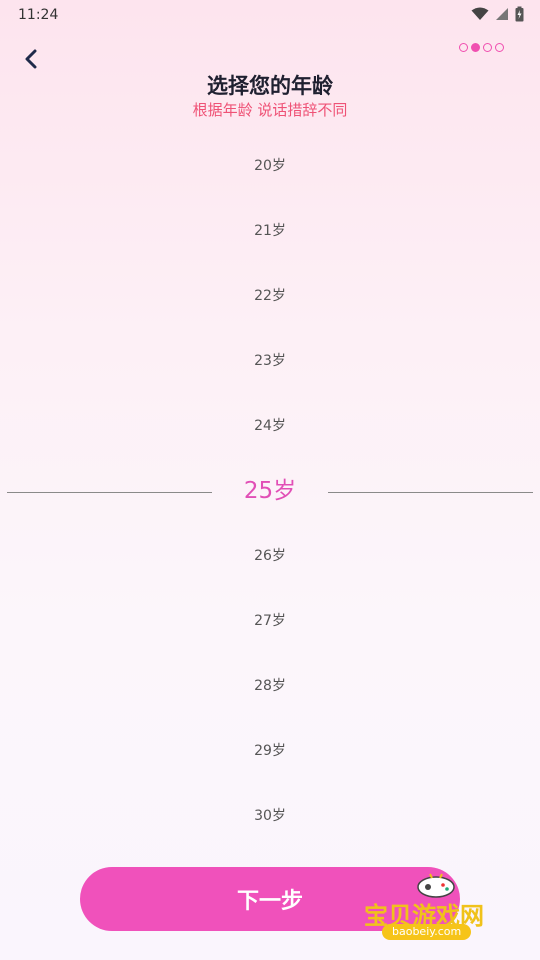  I want to click on age-option: 22岁, so click(270, 296).